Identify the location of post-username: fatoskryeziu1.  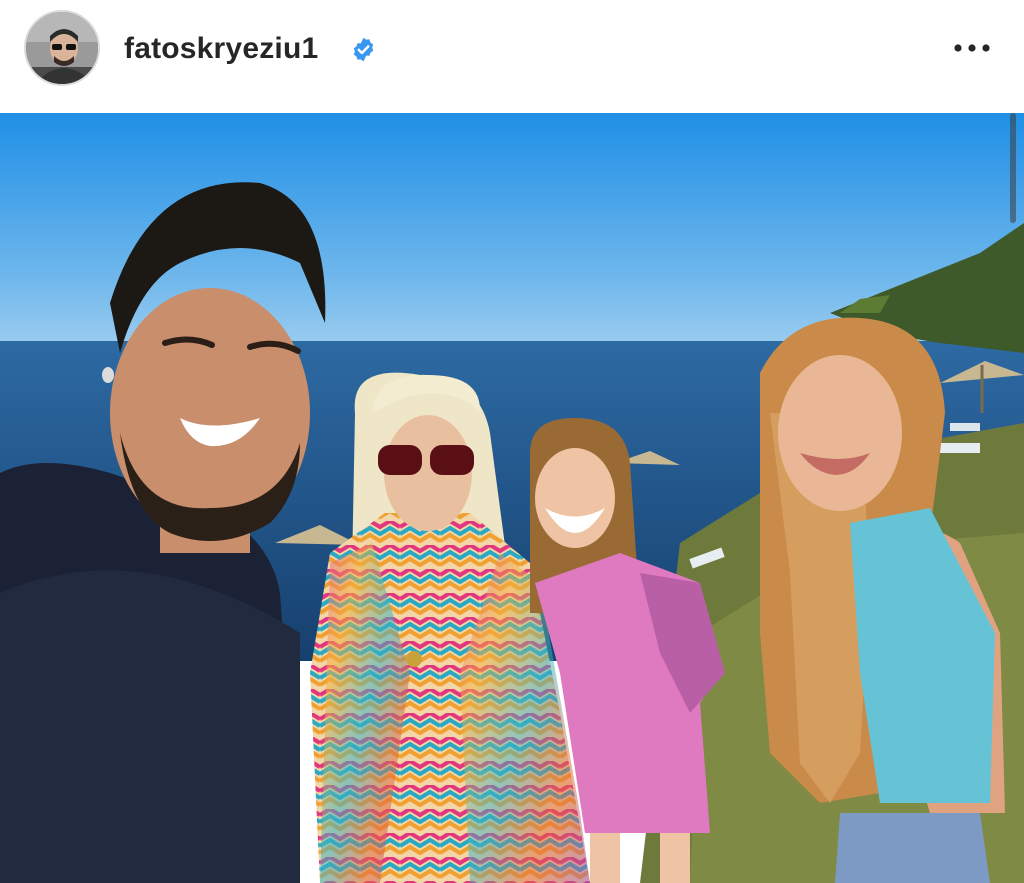
(221, 49).